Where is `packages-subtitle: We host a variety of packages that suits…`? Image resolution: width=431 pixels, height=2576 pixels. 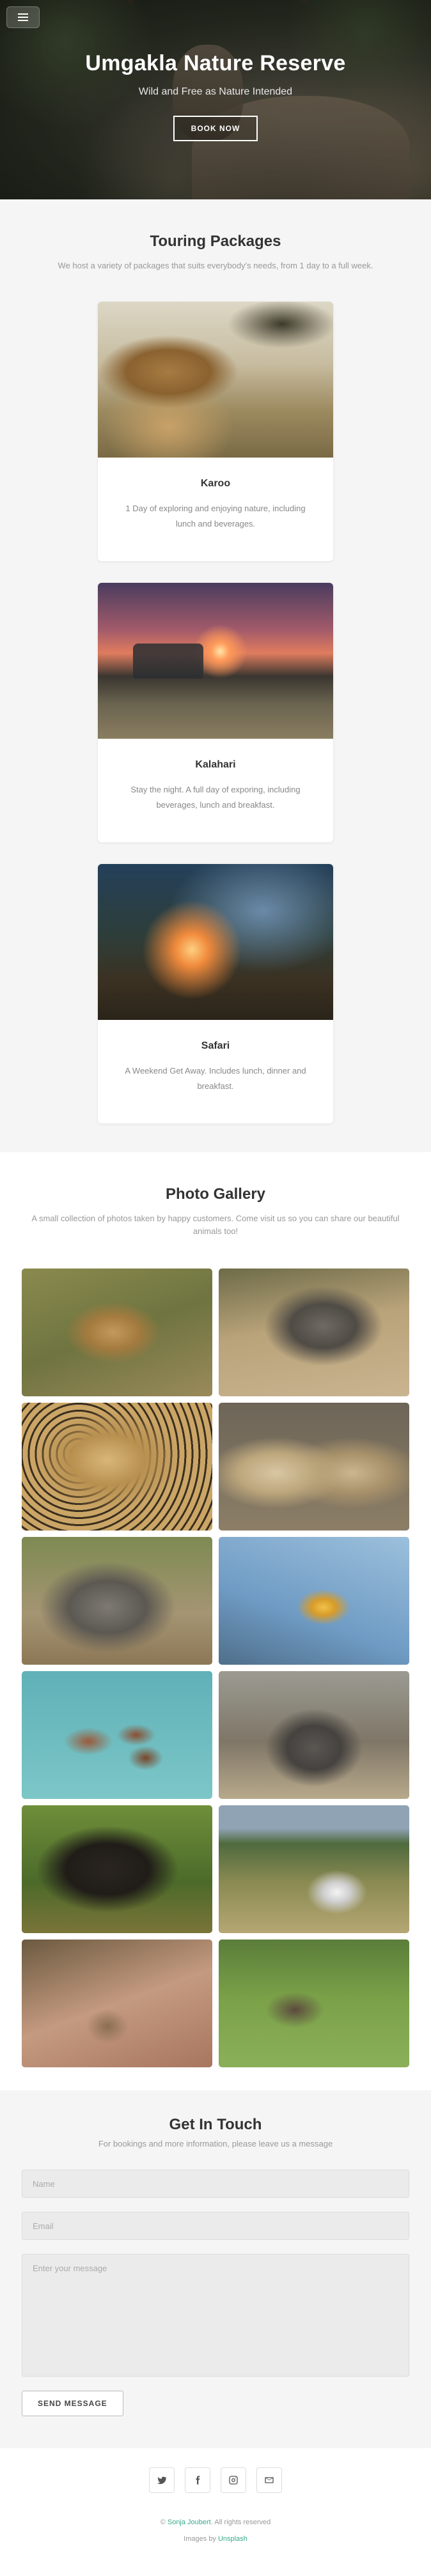
packages-subtitle: We host a variety of packages that suits… is located at coordinates (215, 265).